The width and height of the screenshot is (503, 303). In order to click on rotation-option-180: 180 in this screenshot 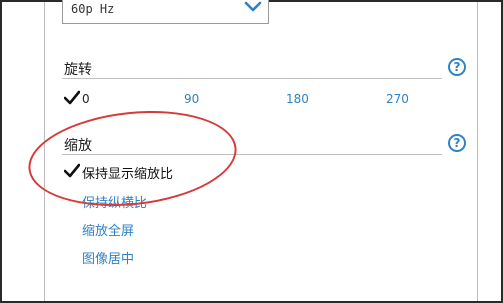, I will do `click(297, 99)`.